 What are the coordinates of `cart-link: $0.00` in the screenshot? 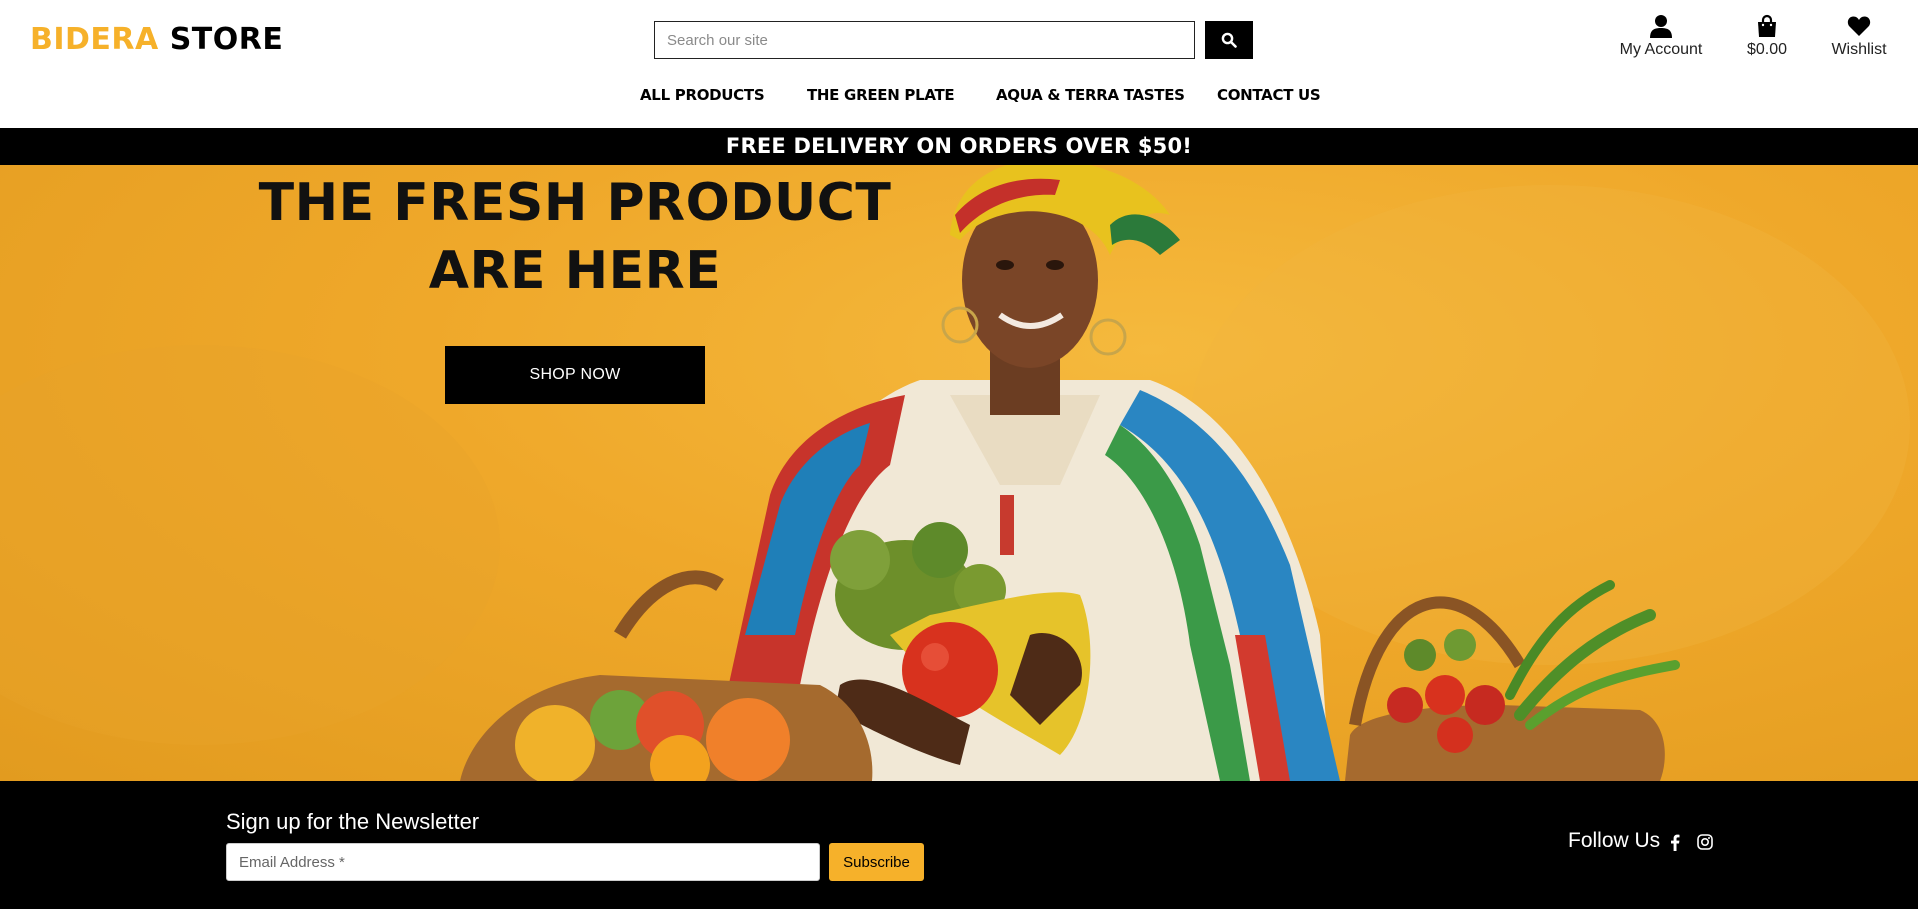 It's located at (1767, 36).